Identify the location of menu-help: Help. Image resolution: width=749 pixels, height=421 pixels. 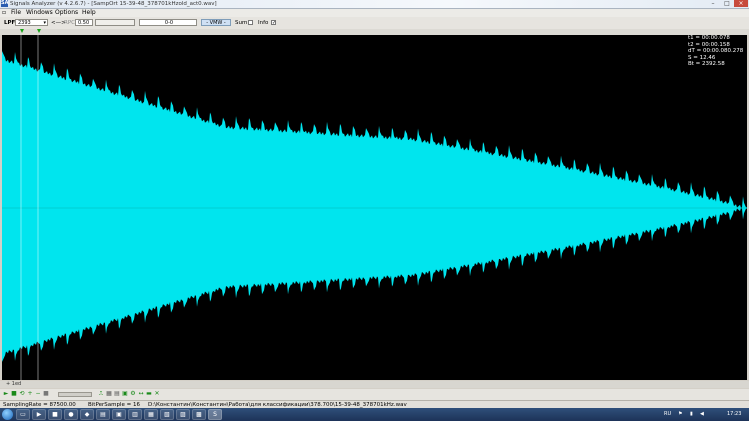
(89, 13).